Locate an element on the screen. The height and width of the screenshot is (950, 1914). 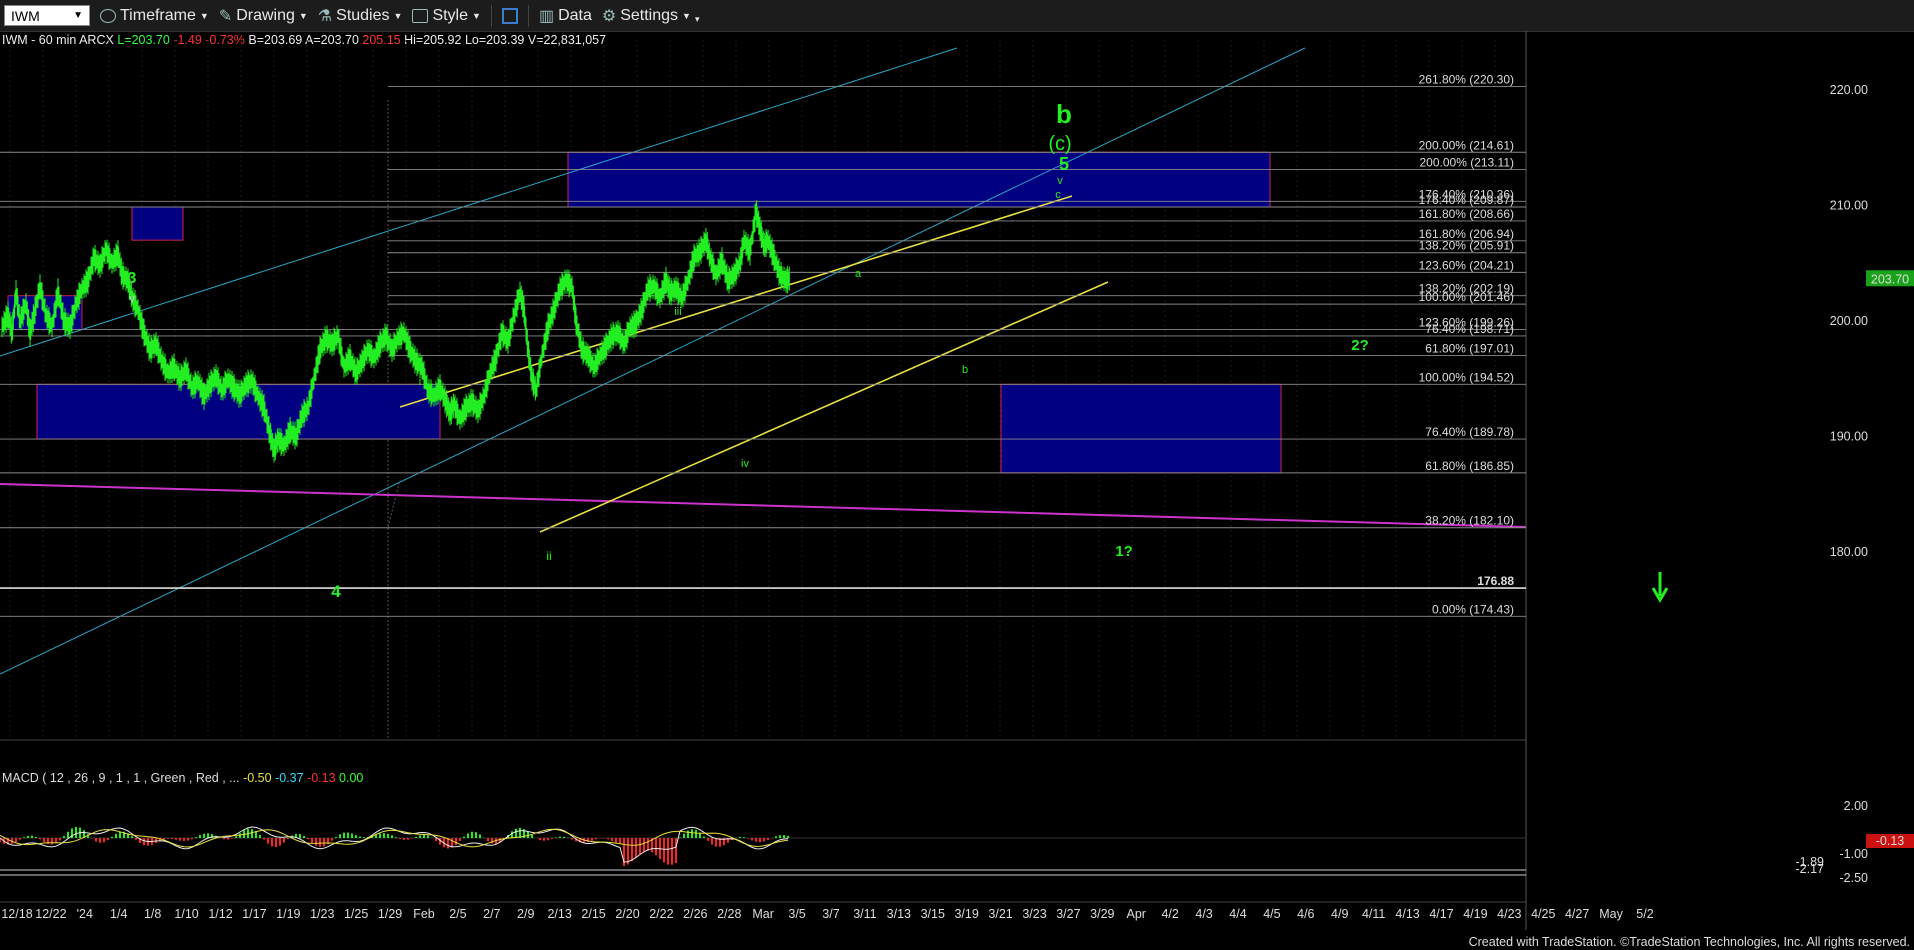
data-menu: ▥ Data is located at coordinates (565, 16).